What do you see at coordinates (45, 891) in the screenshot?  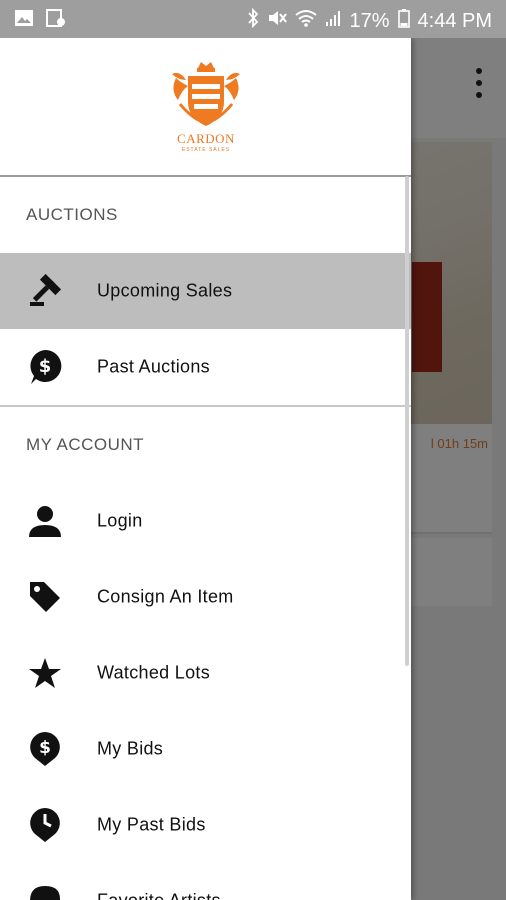 I see `palette-icon` at bounding box center [45, 891].